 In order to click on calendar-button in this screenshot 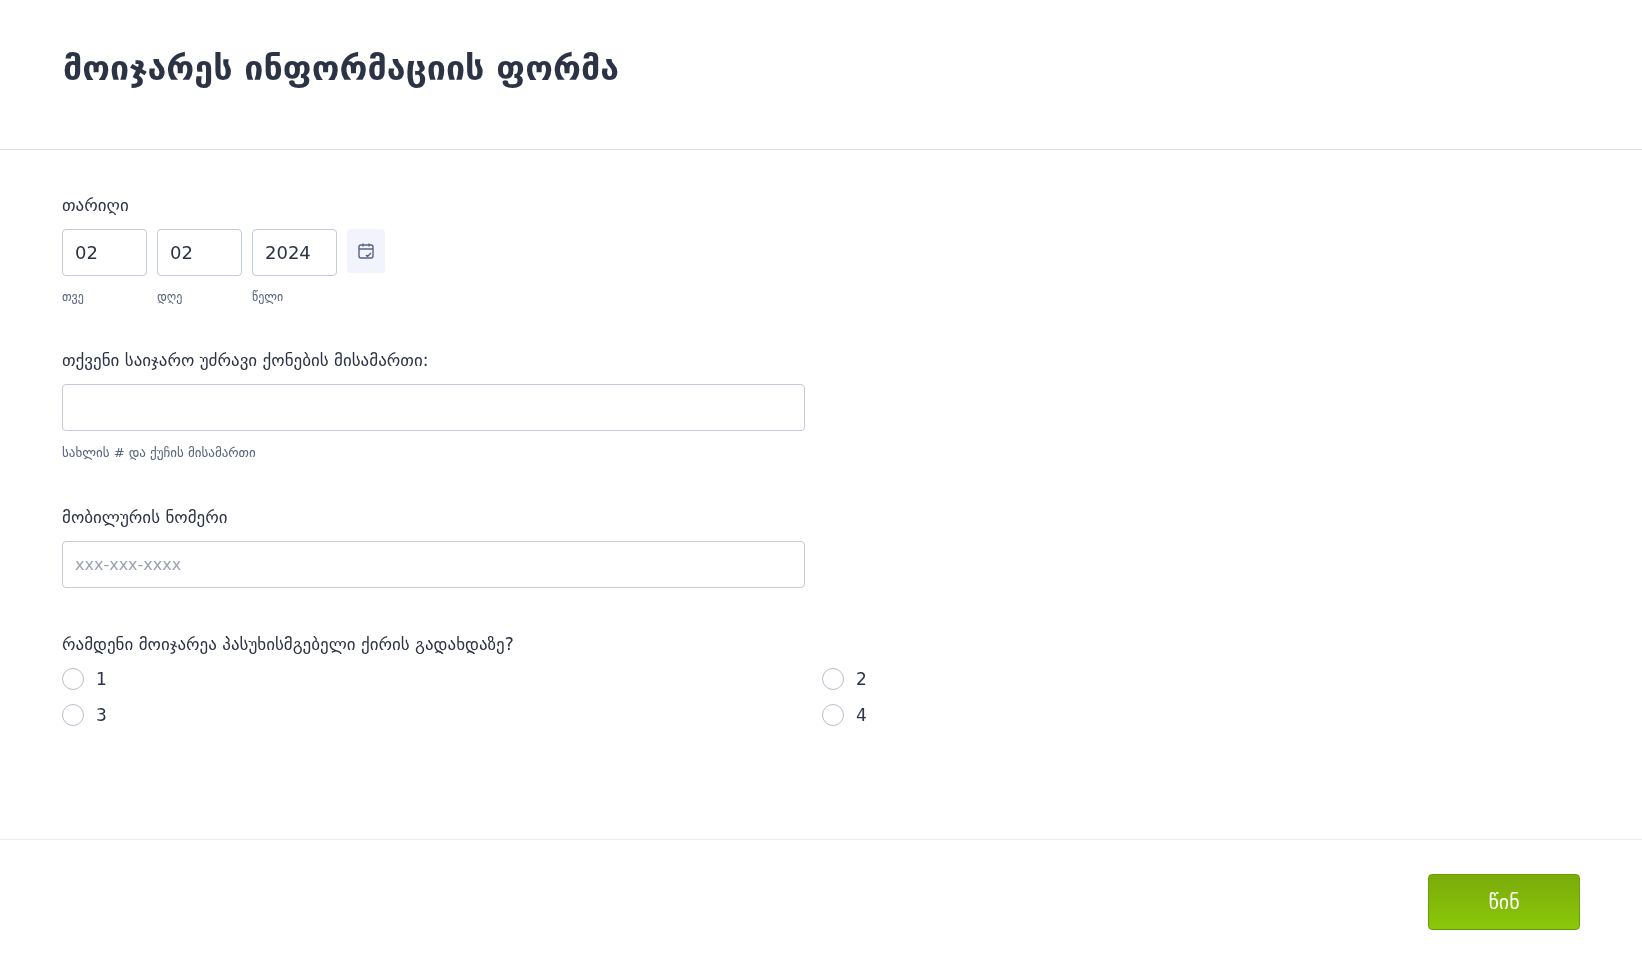, I will do `click(366, 251)`.